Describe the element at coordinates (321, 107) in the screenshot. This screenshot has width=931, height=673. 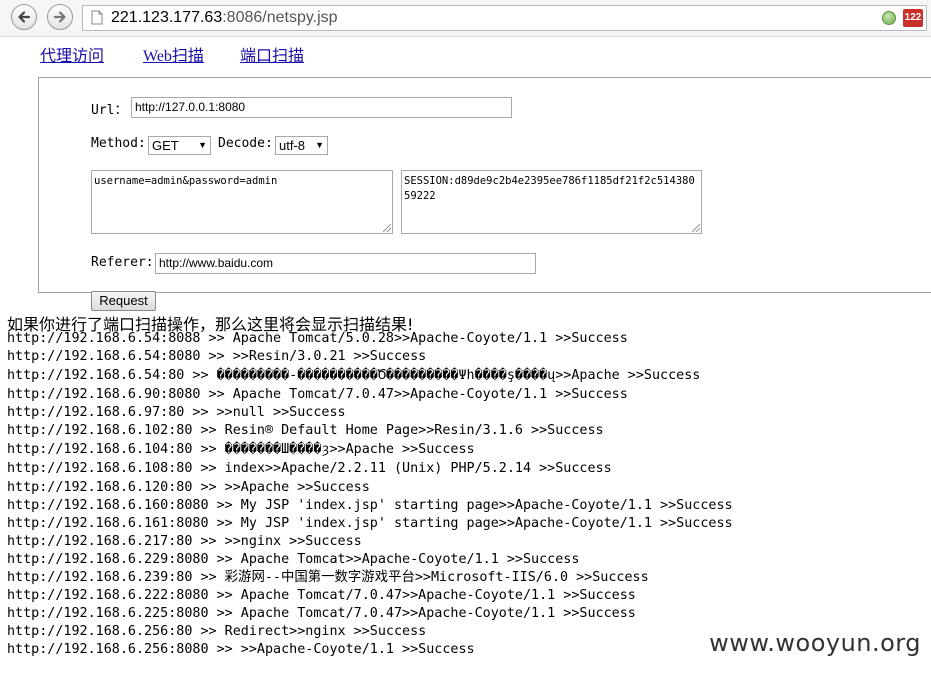
I see `url-input: http://127.0.0.1:8080` at that location.